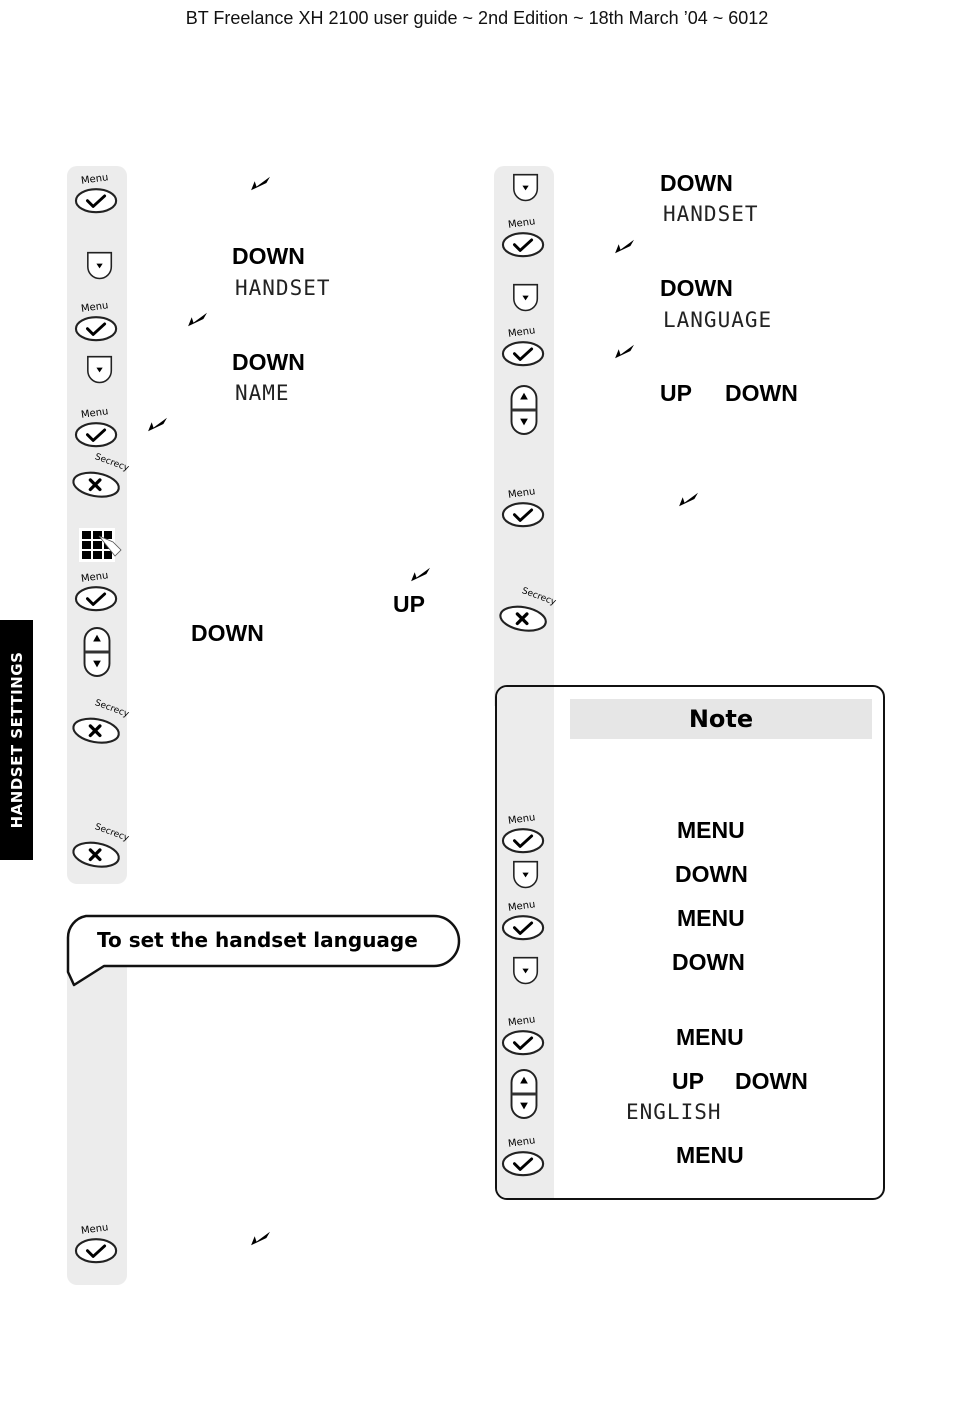 The height and width of the screenshot is (1414, 954). I want to click on callout-banner, so click(263, 950).